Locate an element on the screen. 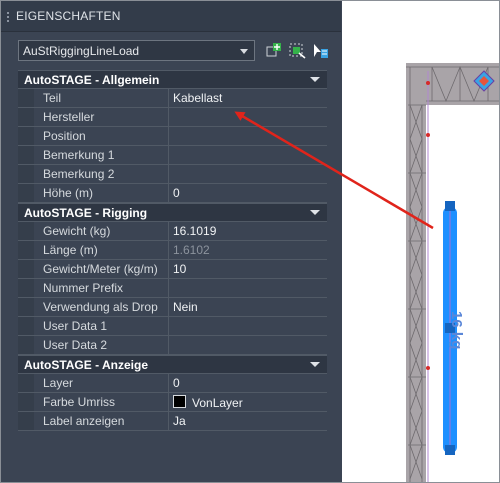 Image resolution: width=500 pixels, height=483 pixels. select-objects-button is located at coordinates (297, 51).